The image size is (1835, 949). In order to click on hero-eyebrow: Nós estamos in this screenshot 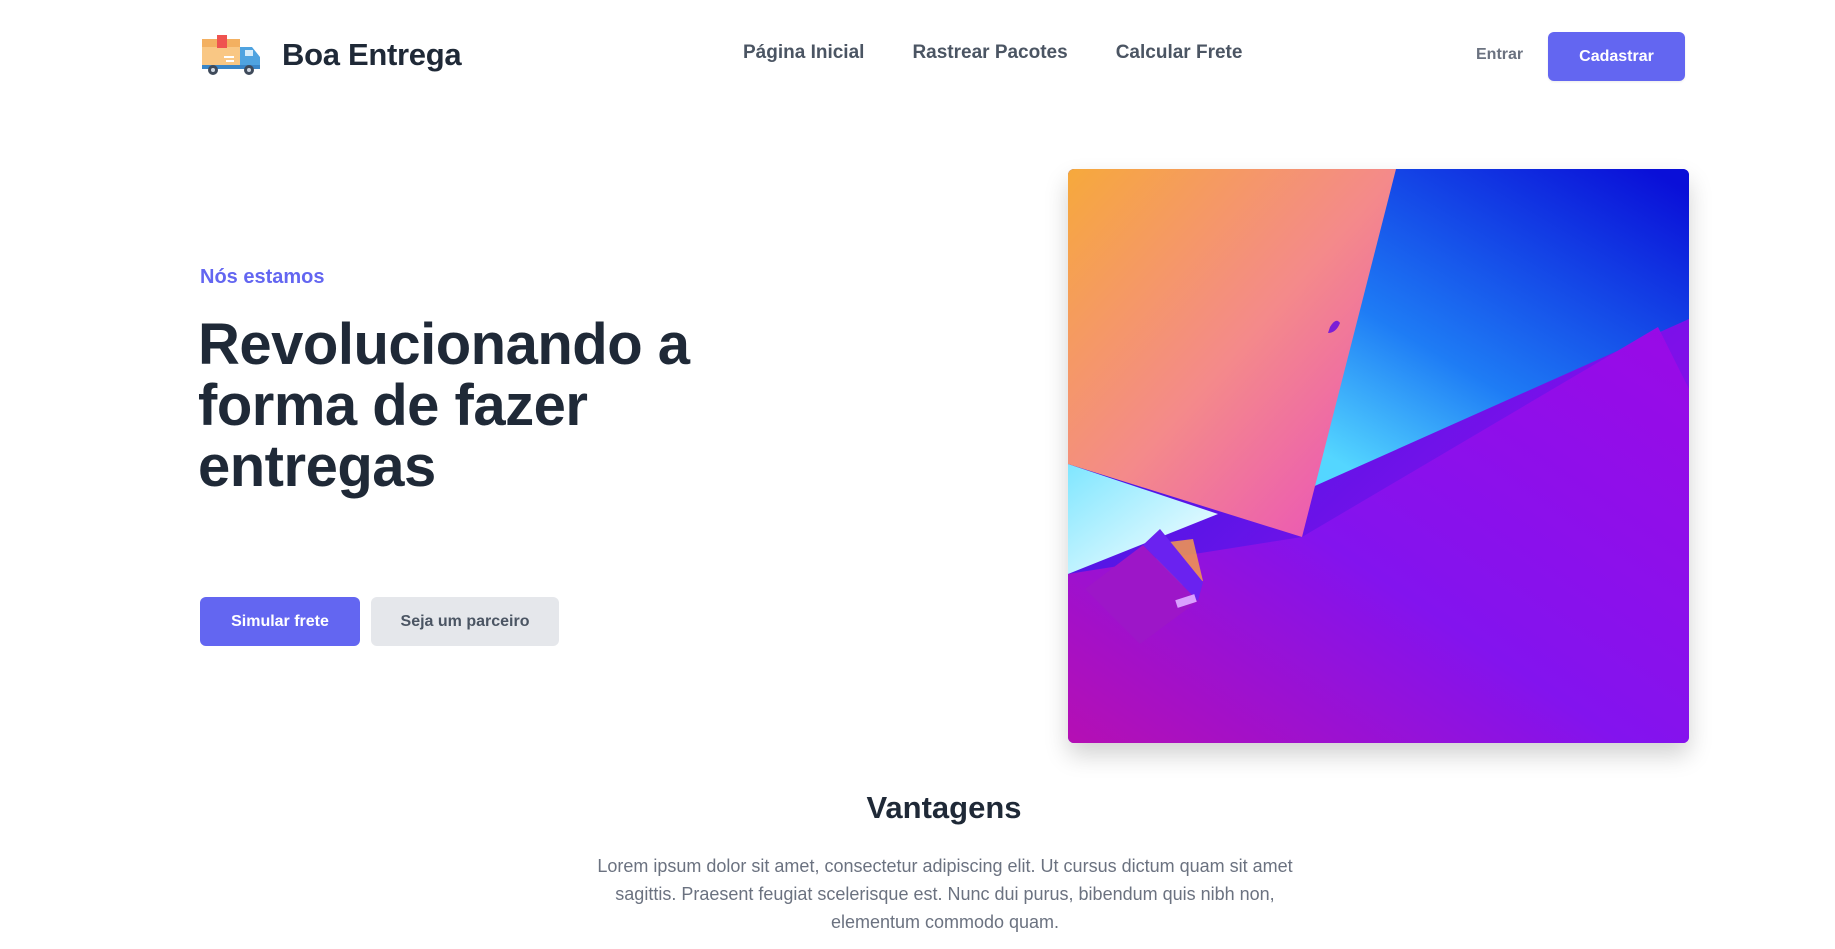, I will do `click(262, 277)`.